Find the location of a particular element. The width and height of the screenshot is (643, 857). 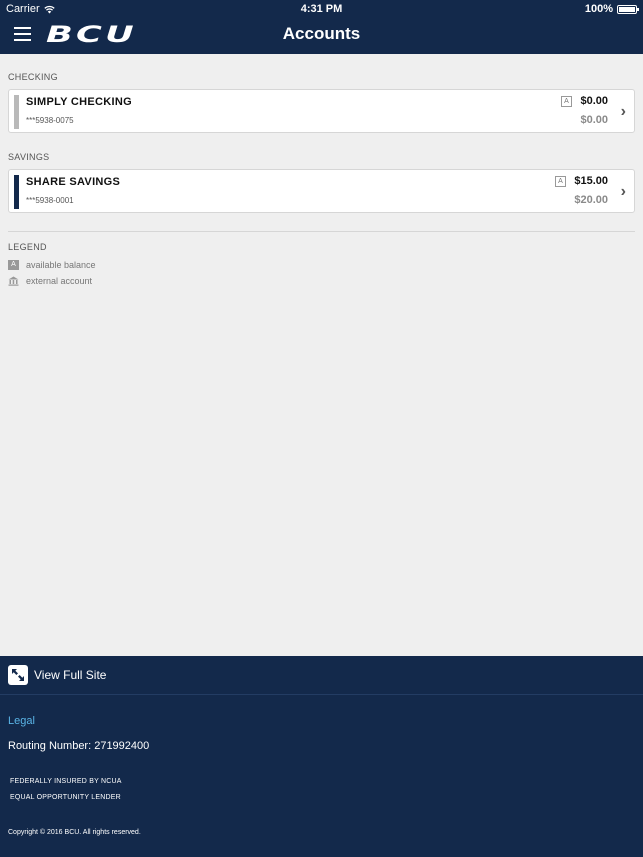

account-name: SHARE SAVINGS is located at coordinates (73, 182).